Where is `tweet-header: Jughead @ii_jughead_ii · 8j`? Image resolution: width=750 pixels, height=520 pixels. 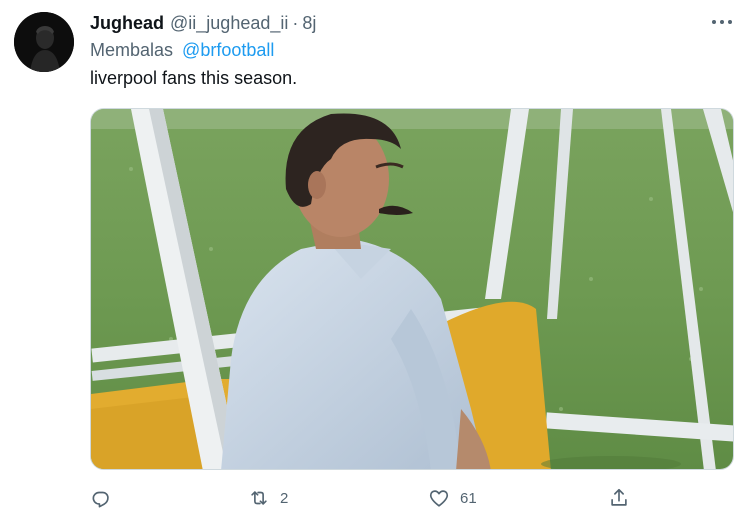
tweet-header: Jughead @ii_jughead_ii · 8j is located at coordinates (203, 24).